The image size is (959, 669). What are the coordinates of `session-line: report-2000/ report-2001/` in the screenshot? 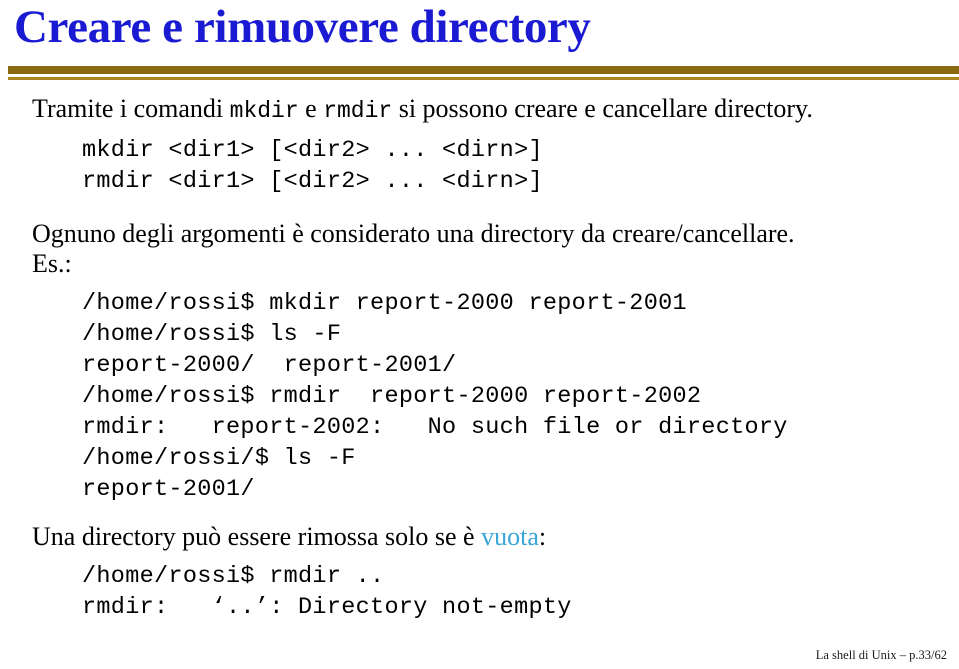 It's located at (269, 365).